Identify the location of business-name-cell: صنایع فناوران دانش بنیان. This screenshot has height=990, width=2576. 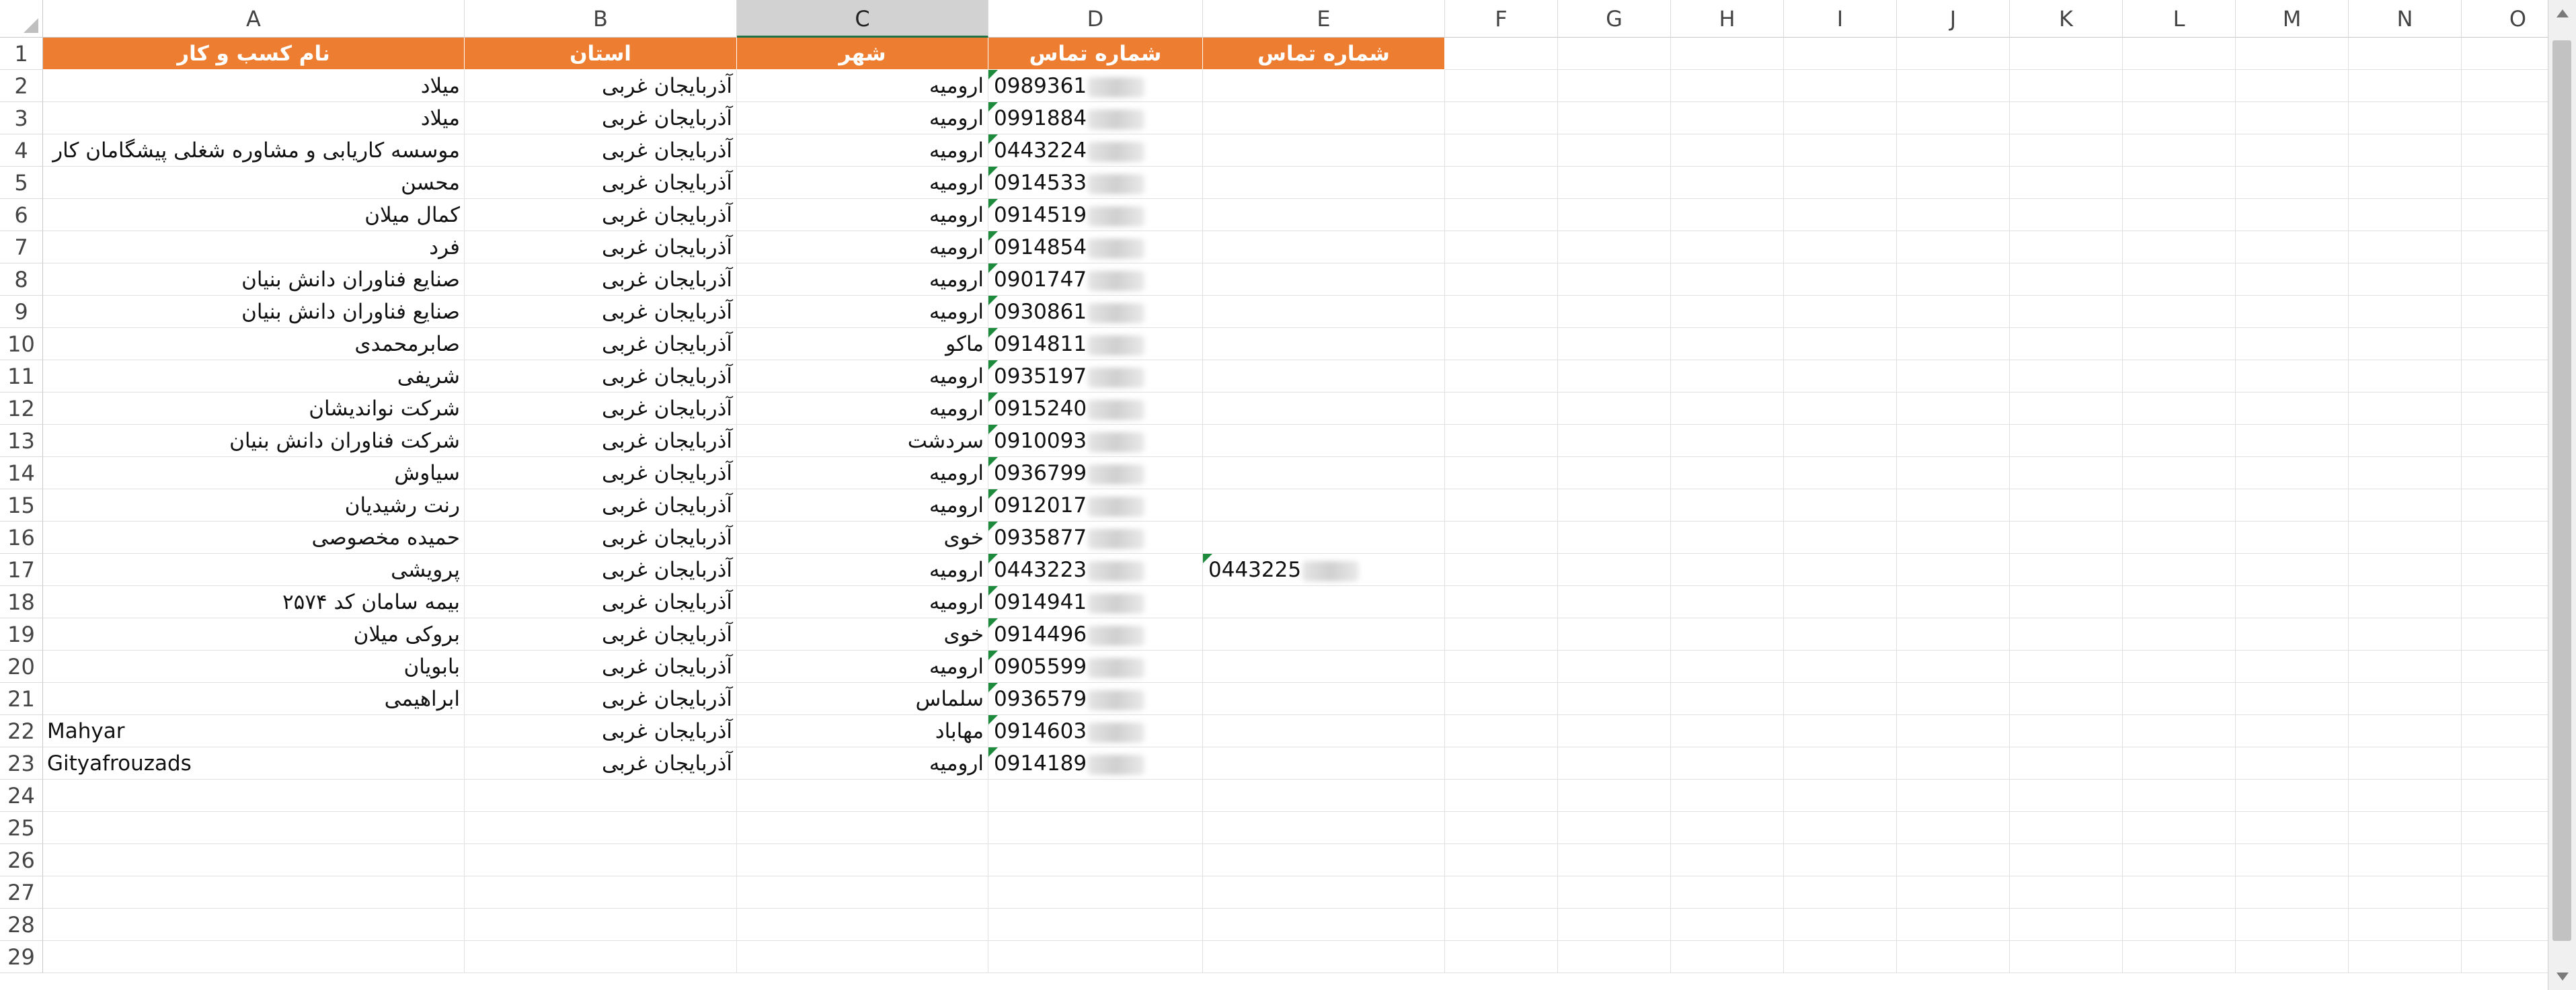
(254, 279).